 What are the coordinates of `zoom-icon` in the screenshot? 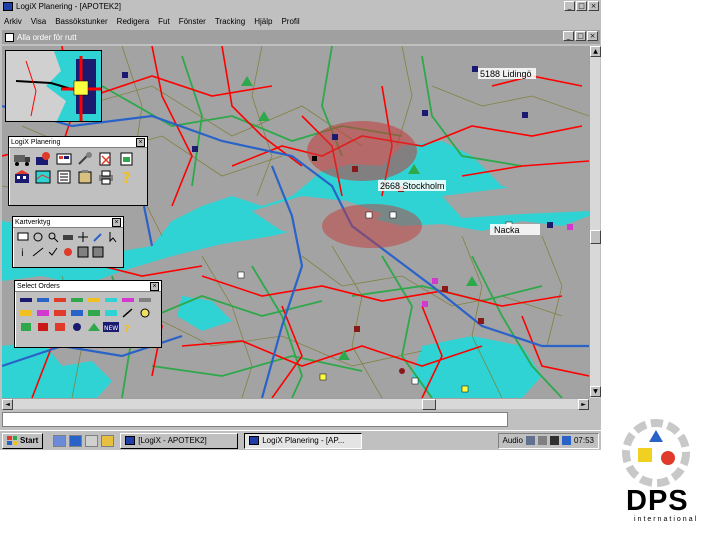 It's located at (53, 237).